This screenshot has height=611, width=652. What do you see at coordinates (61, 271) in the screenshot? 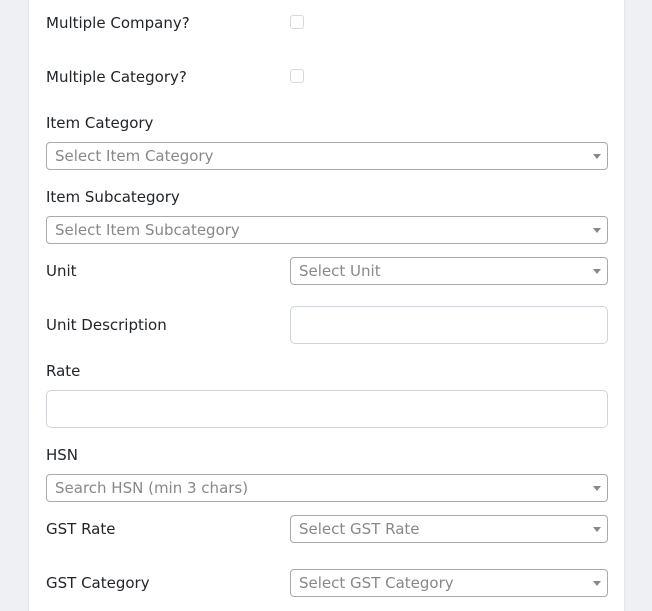
I see `unit-label: Unit` at bounding box center [61, 271].